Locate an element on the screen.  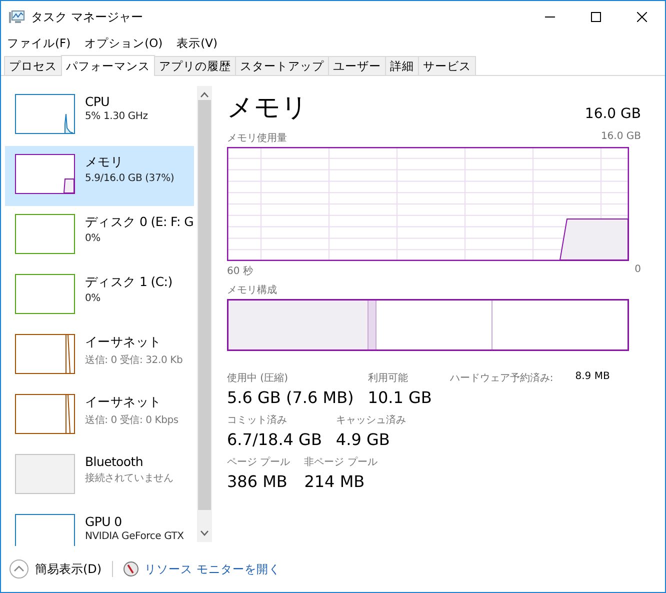
item-detail: 送信: 0 受信: 0 Kbps is located at coordinates (131, 420).